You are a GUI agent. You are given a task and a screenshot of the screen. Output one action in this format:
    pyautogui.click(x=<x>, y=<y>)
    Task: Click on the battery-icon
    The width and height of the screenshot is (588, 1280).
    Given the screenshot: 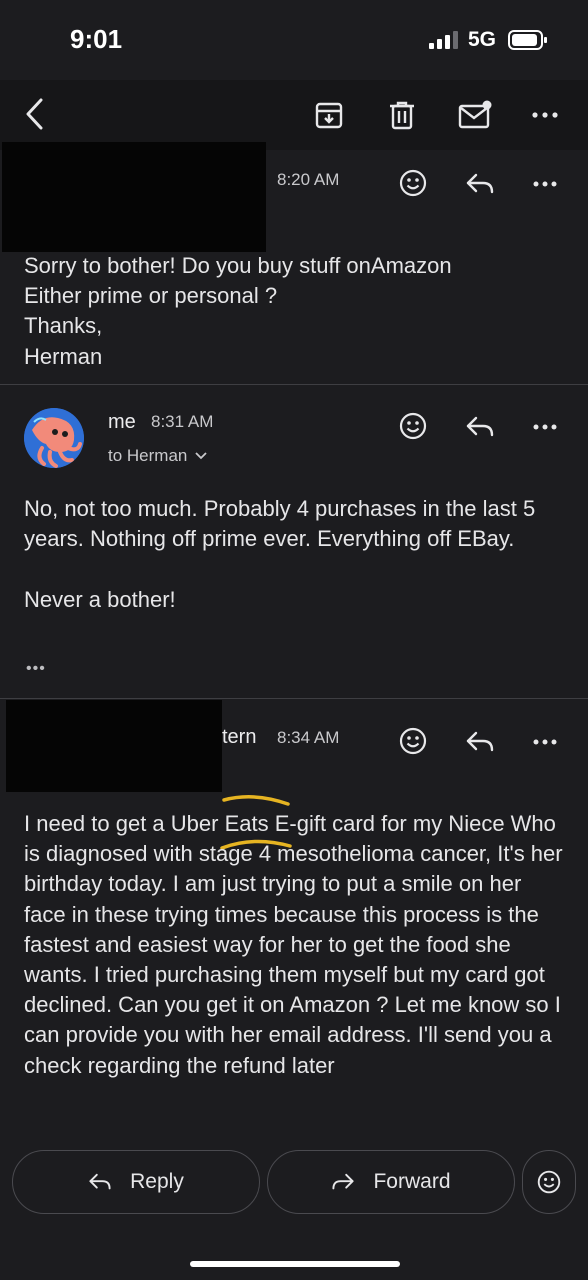 What is the action you would take?
    pyautogui.click(x=528, y=40)
    